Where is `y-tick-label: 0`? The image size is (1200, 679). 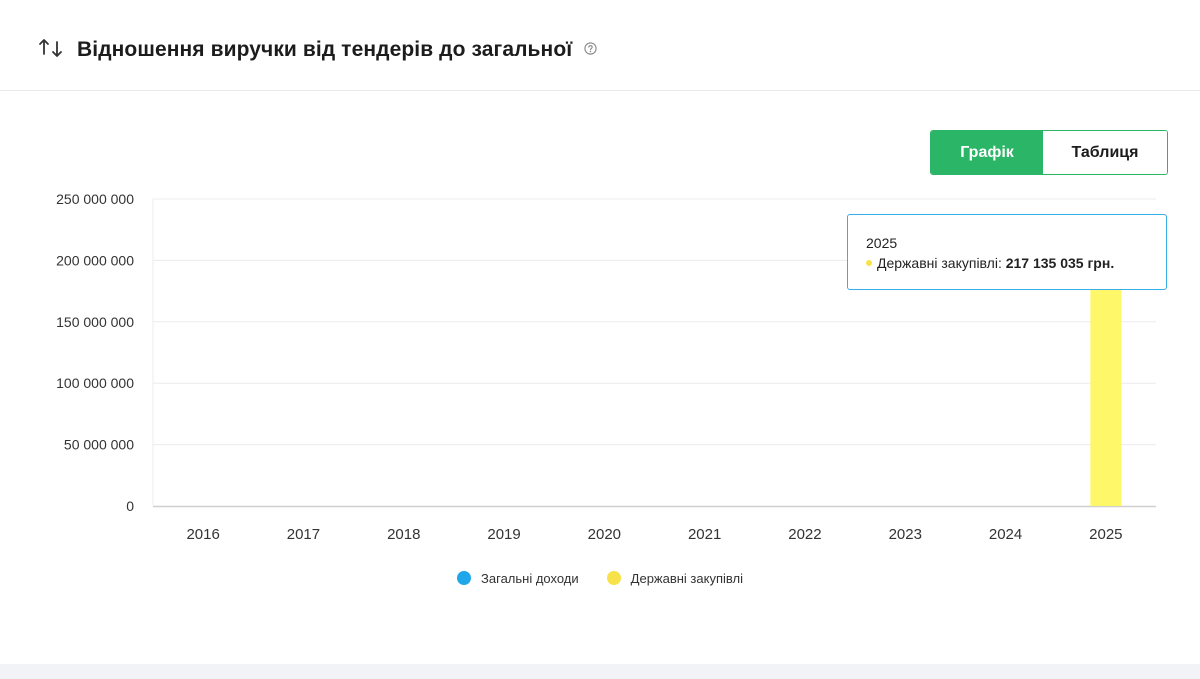 y-tick-label: 0 is located at coordinates (130, 506).